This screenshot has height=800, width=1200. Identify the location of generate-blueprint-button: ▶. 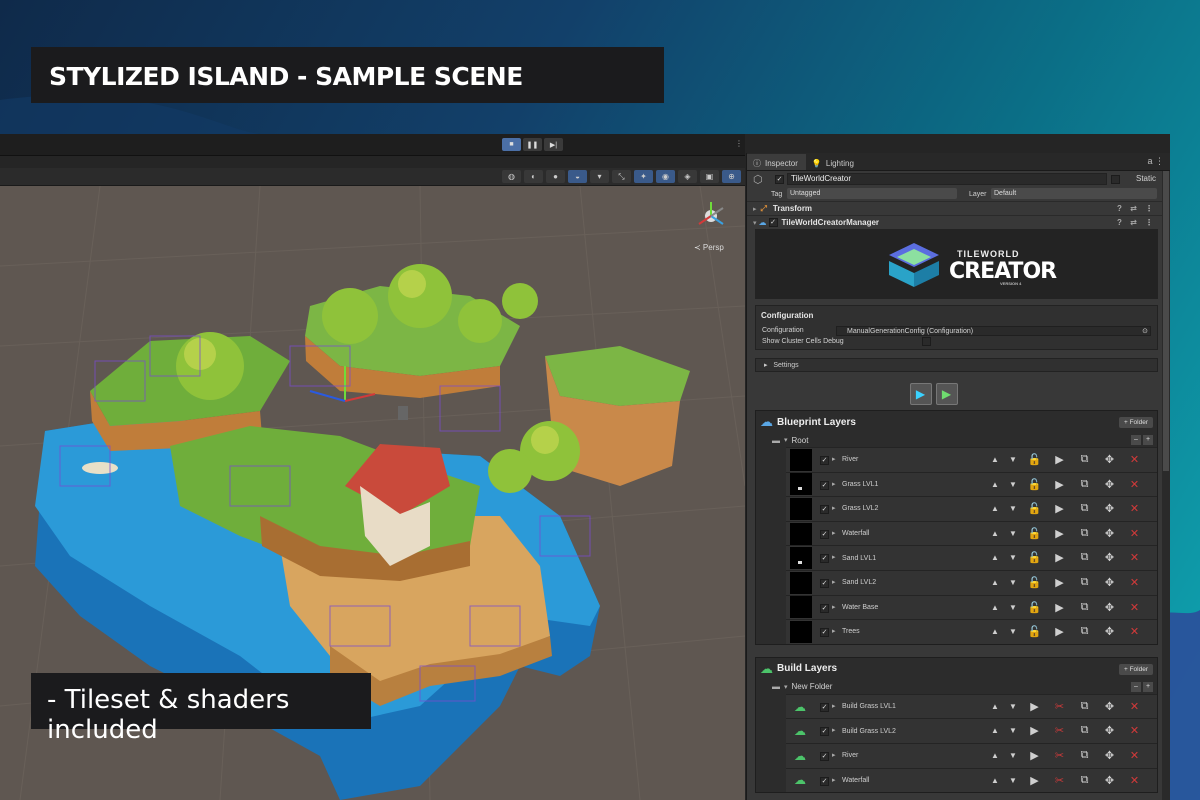
(920, 394).